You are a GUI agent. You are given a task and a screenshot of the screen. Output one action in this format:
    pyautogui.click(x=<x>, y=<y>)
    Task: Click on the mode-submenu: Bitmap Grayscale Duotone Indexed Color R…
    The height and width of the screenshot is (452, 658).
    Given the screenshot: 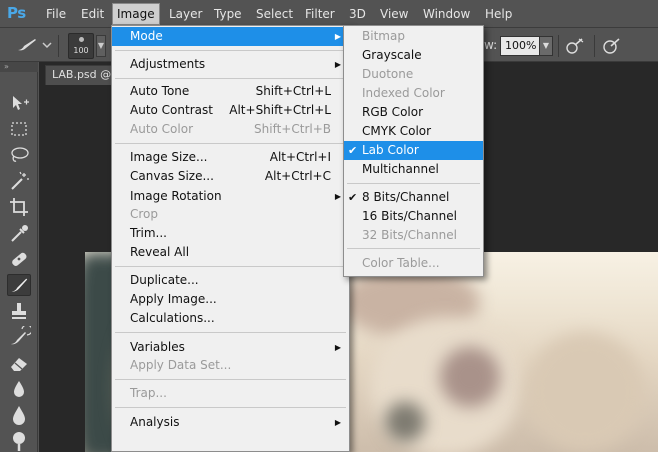 What is the action you would take?
    pyautogui.click(x=413, y=151)
    